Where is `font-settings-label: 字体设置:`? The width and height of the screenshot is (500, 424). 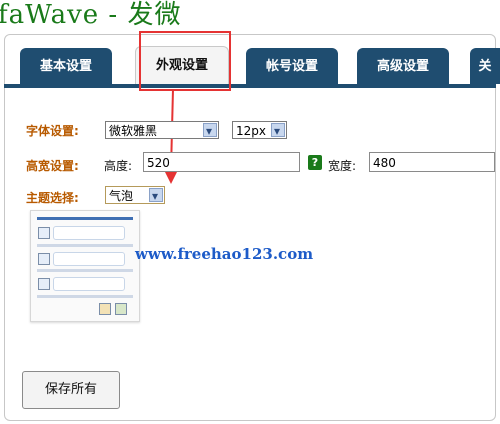 font-settings-label: 字体设置: is located at coordinates (52, 131).